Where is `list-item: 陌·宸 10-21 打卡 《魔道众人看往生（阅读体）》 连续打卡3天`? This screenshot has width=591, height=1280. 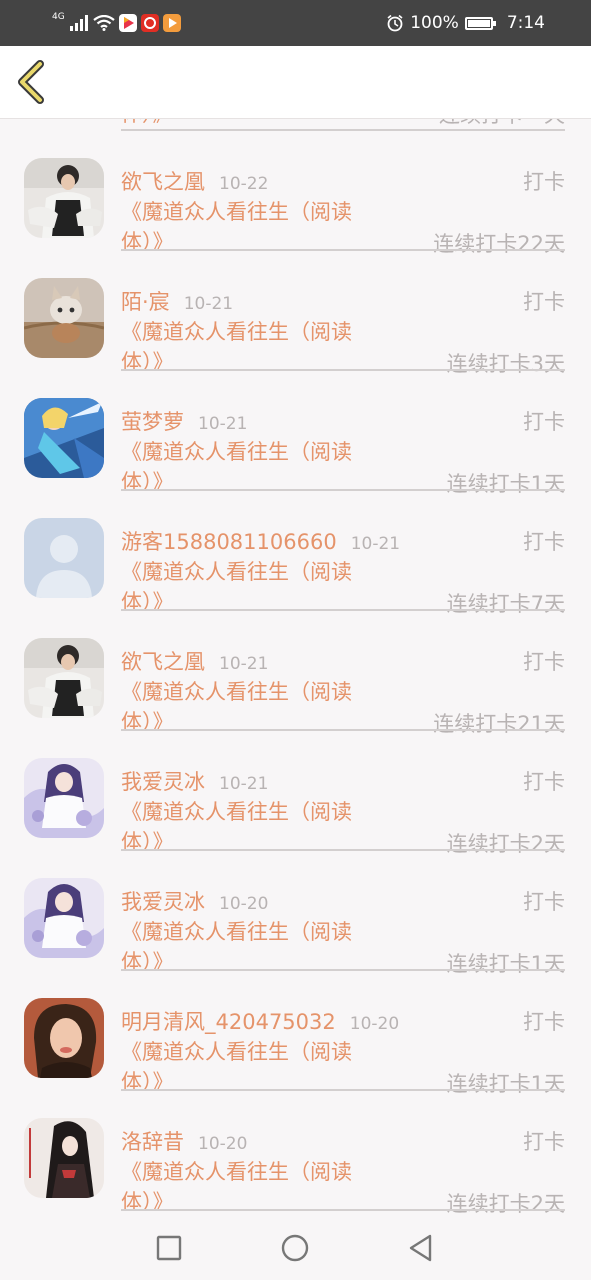 list-item: 陌·宸 10-21 打卡 《魔道众人看往生（阅读体）》 连续打卡3天 is located at coordinates (295, 313).